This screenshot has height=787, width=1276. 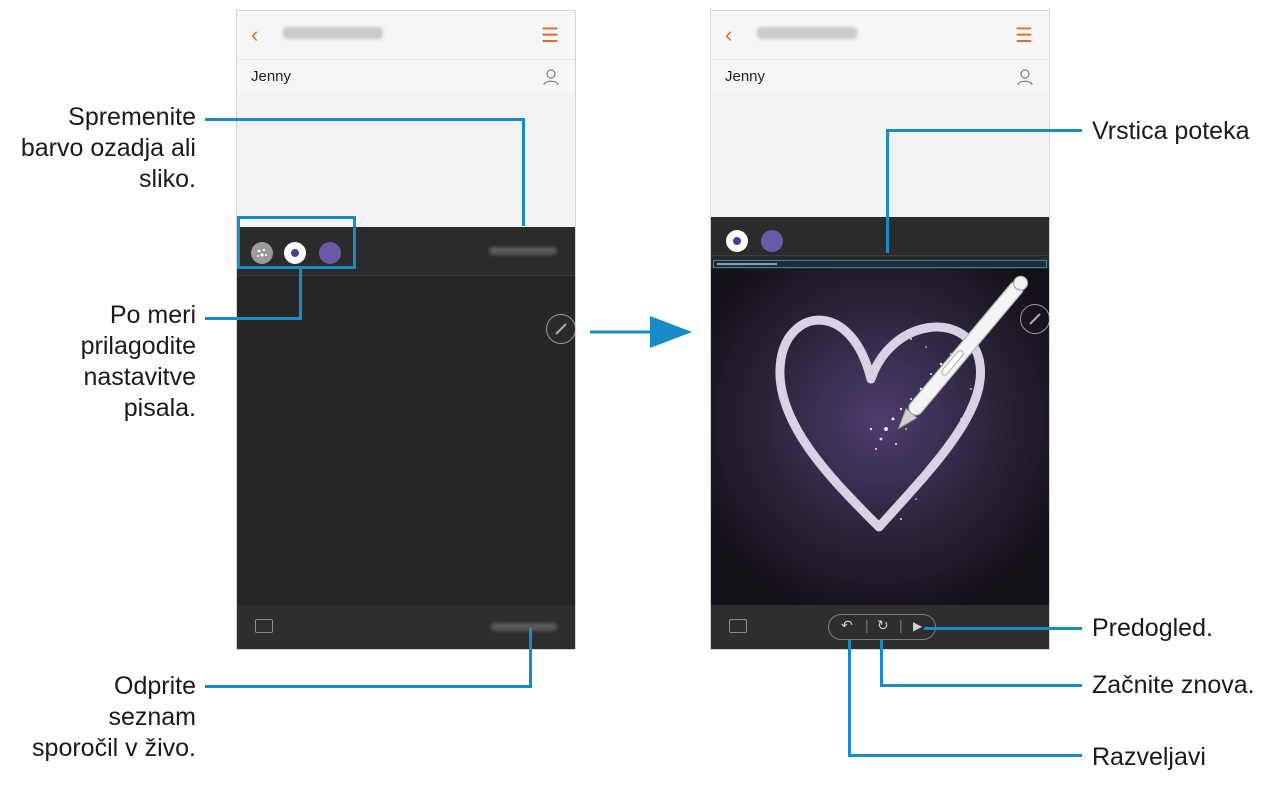 What do you see at coordinates (159, 408) in the screenshot?
I see `callout-pen-line4: pisala.` at bounding box center [159, 408].